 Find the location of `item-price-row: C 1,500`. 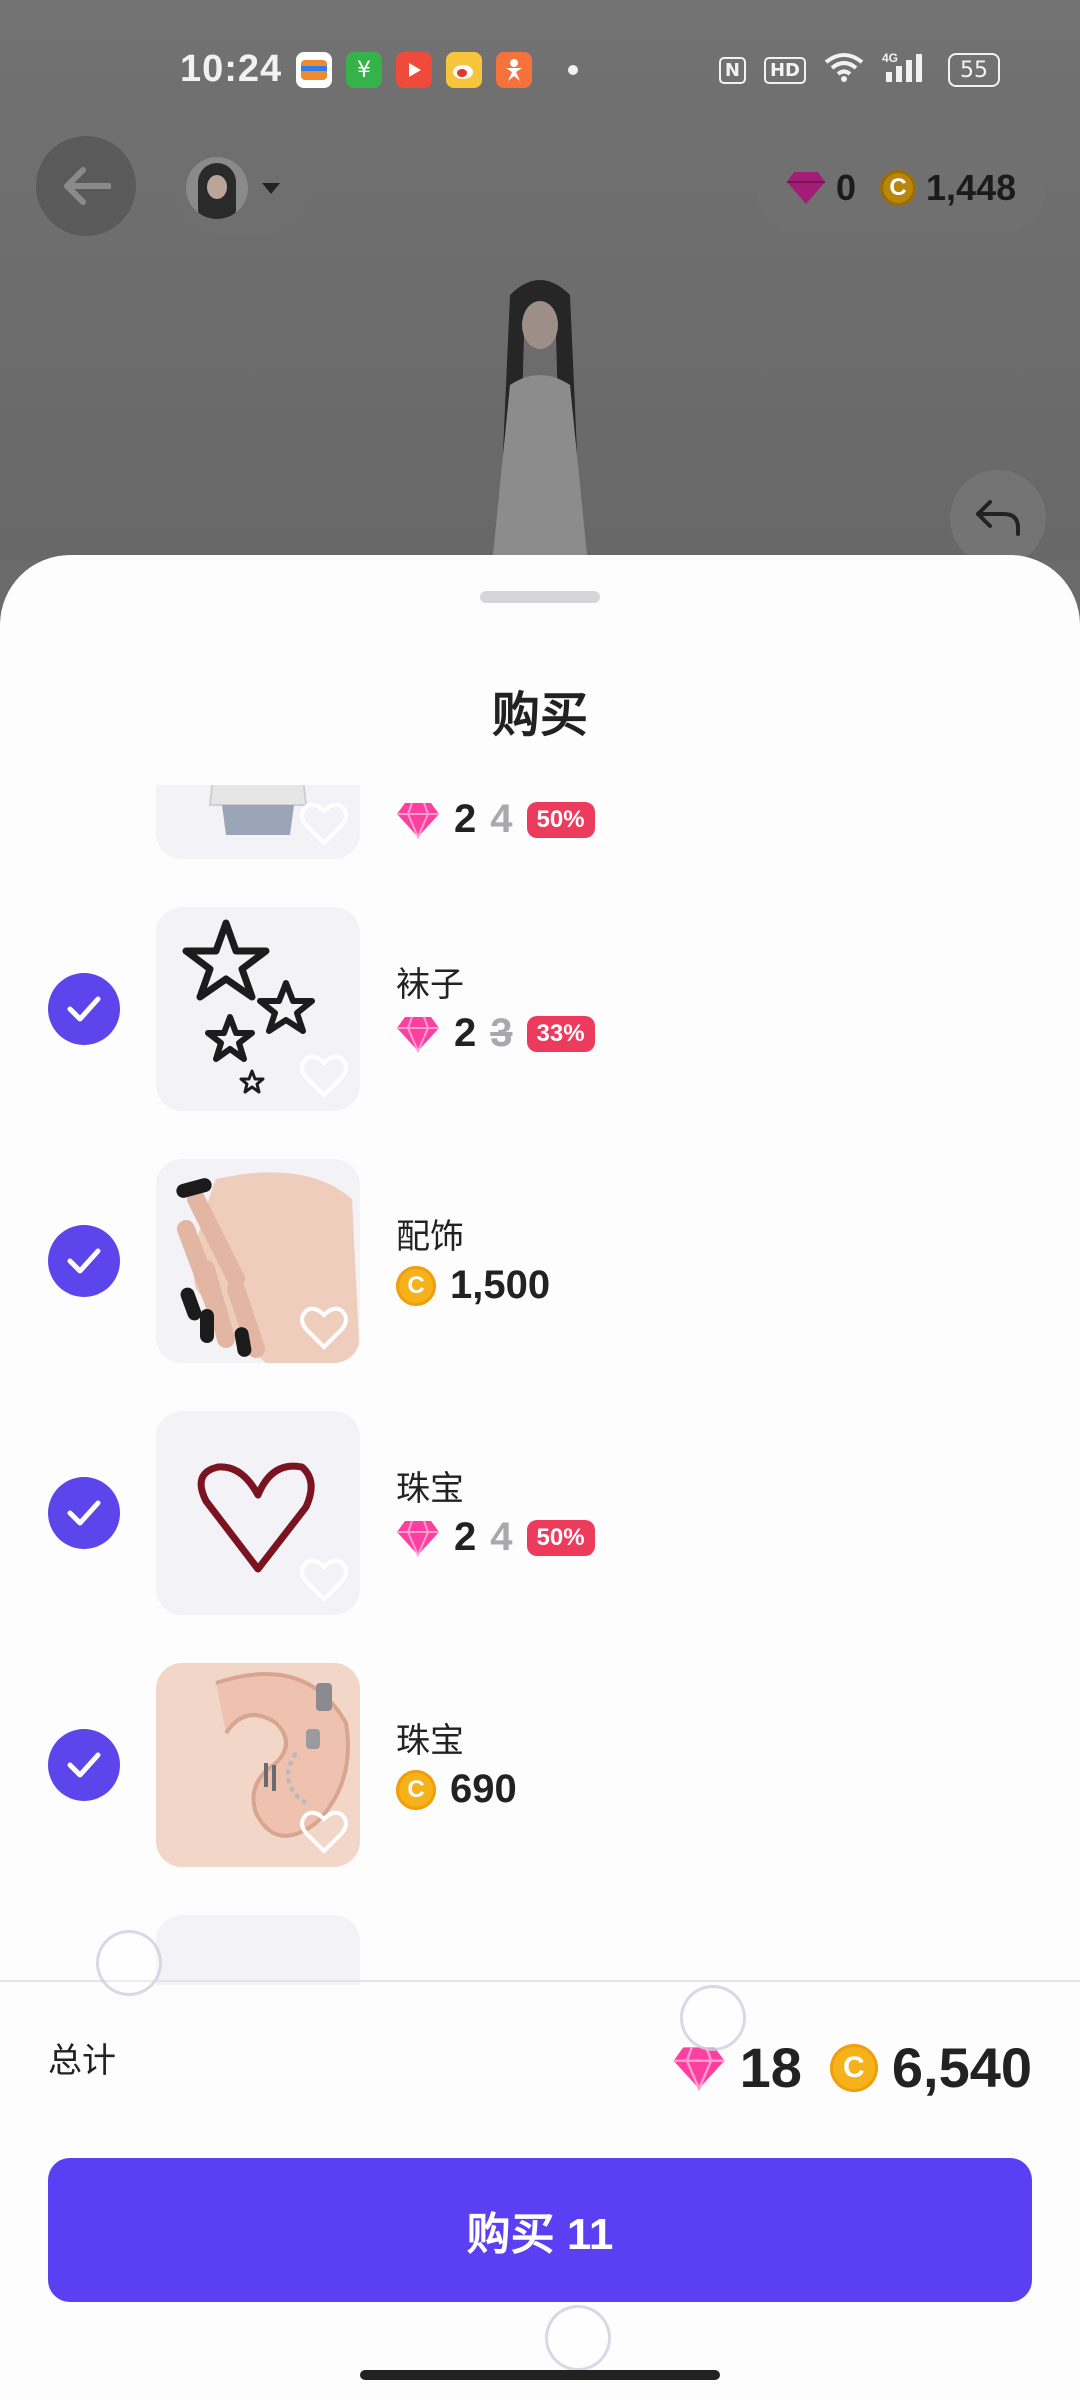

item-price-row: C 1,500 is located at coordinates (473, 1285).